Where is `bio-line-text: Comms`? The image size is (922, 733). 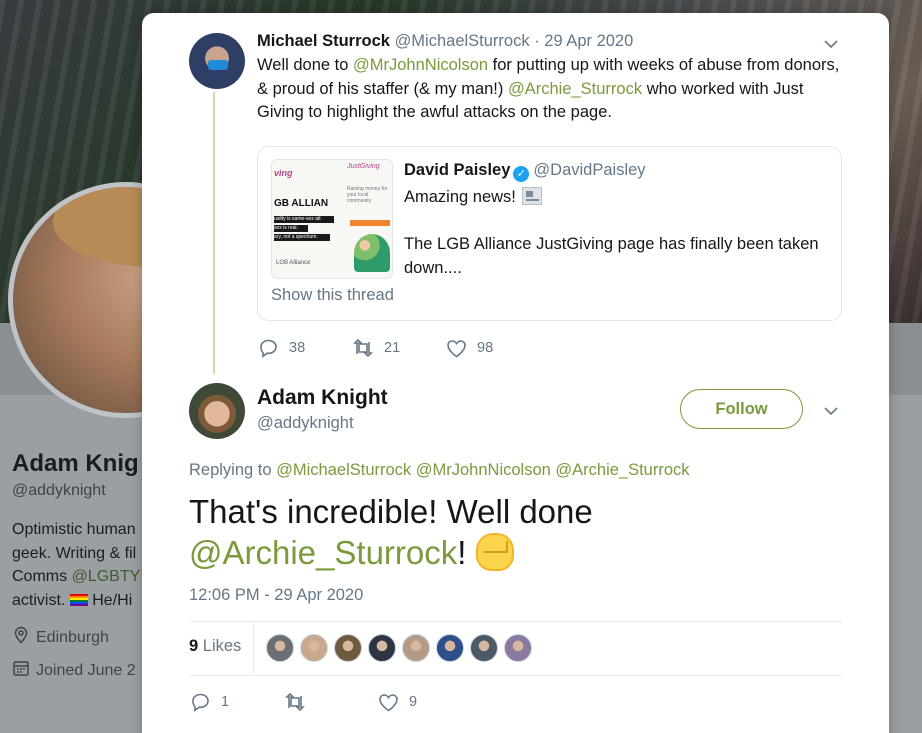
bio-line-text: Comms is located at coordinates (42, 576).